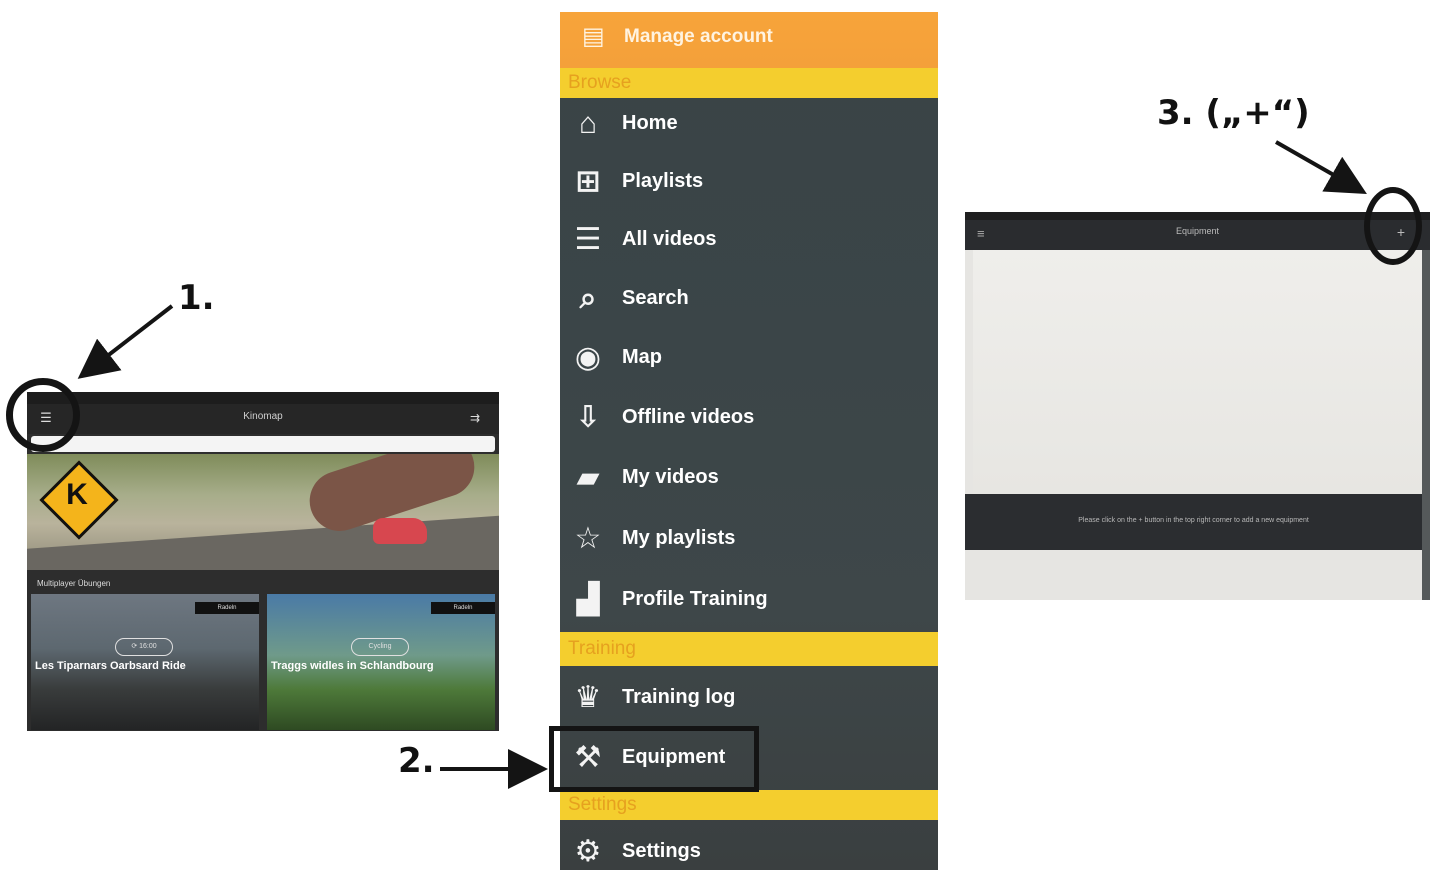 This screenshot has height=870, width=1437. I want to click on card-title: Les Tiparnars Oarbsard Ride, so click(110, 666).